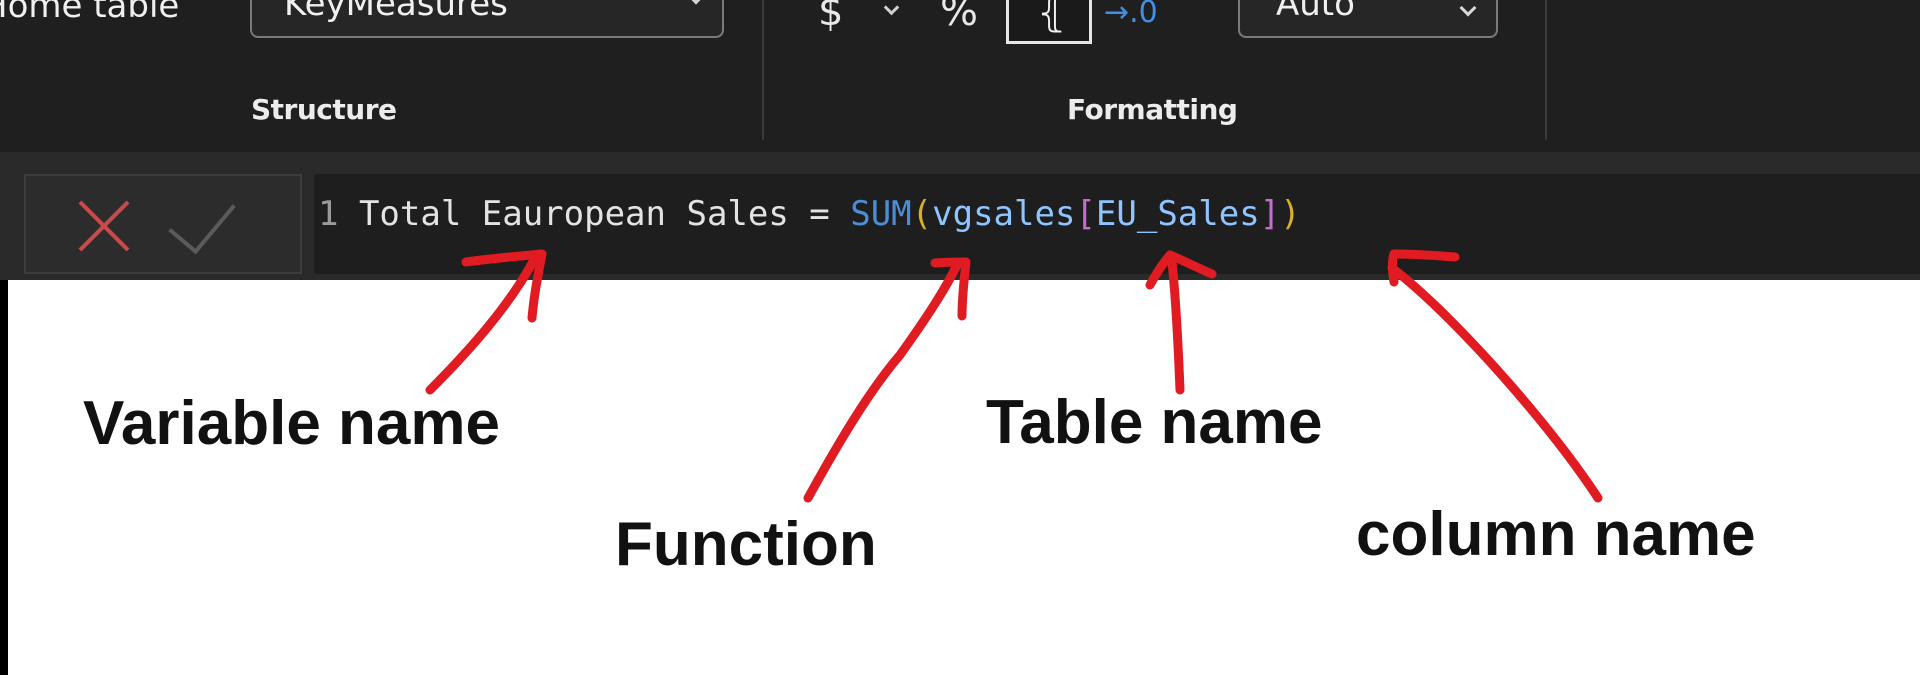 The image size is (1920, 675). Describe the element at coordinates (104, 226) in the screenshot. I see `cancel-icon` at that location.